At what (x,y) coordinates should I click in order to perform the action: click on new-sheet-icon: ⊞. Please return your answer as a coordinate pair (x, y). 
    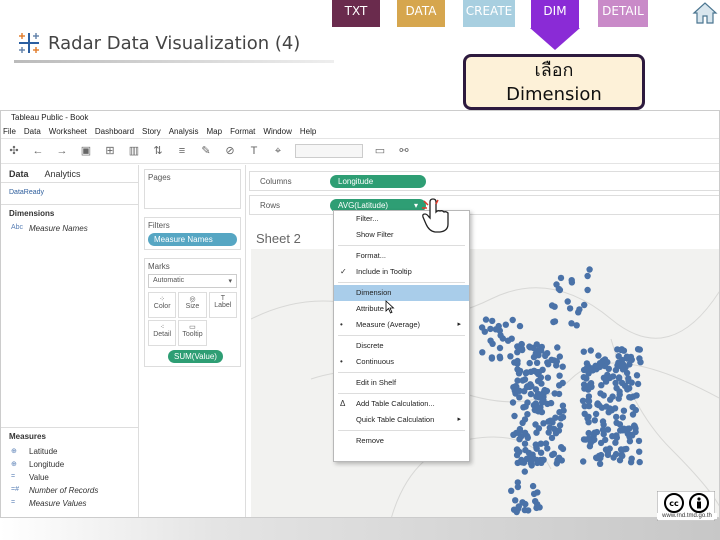
    Looking at the image, I should click on (110, 151).